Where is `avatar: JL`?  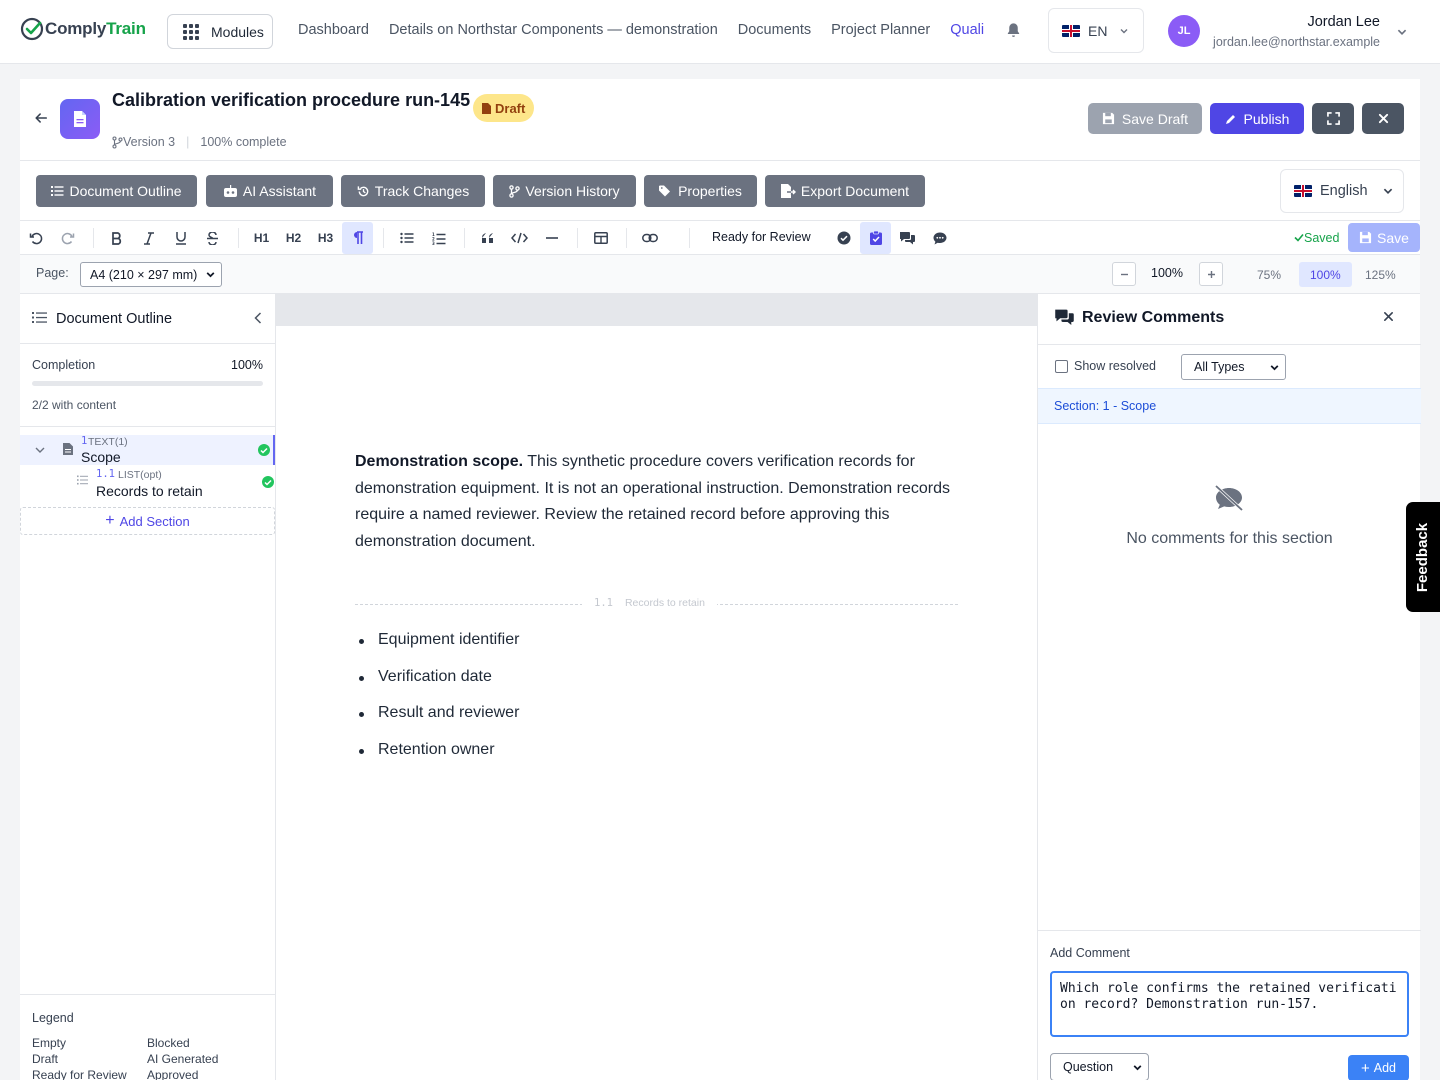 avatar: JL is located at coordinates (1184, 31).